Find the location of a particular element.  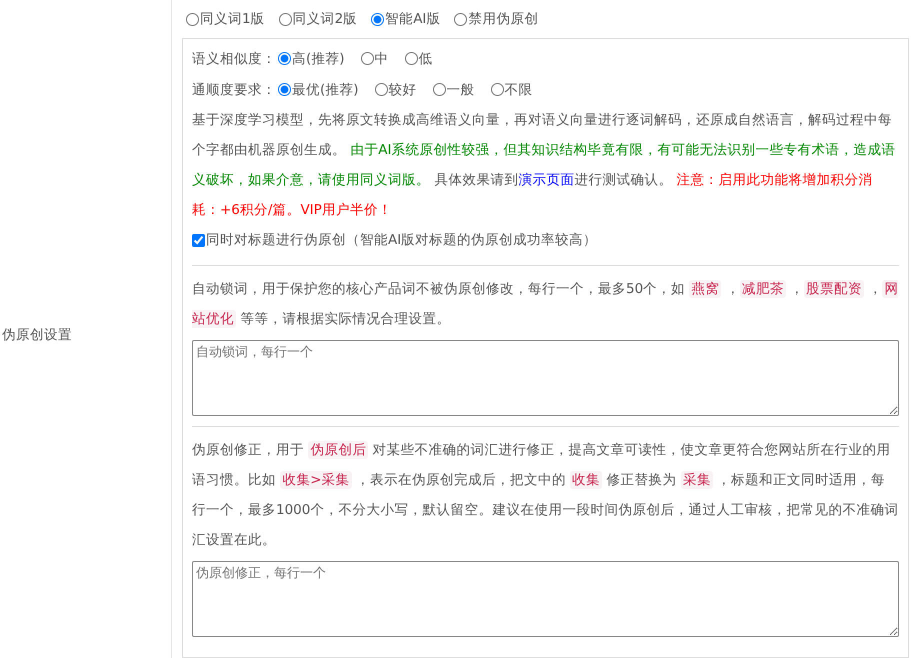

radio-label: 不限 is located at coordinates (518, 89).